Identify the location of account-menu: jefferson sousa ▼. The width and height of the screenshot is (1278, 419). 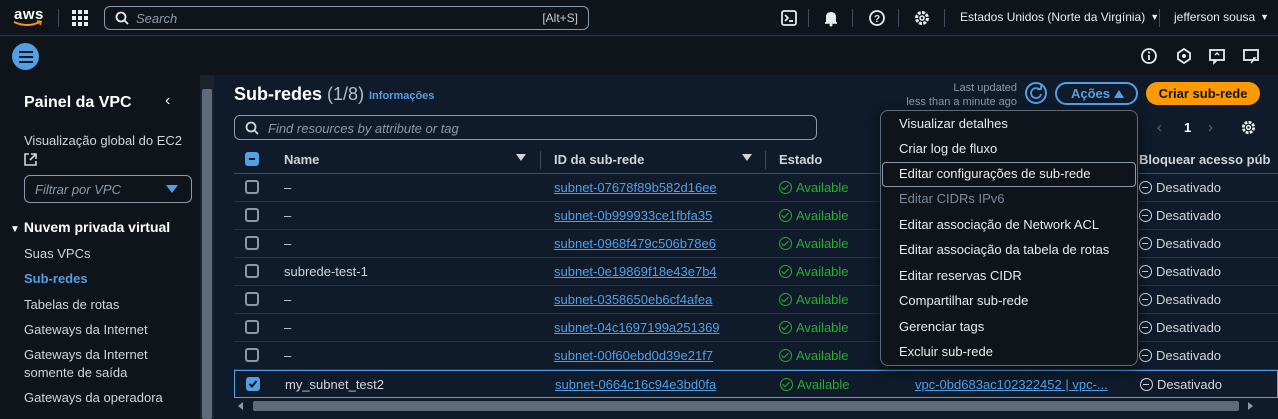
(1221, 17).